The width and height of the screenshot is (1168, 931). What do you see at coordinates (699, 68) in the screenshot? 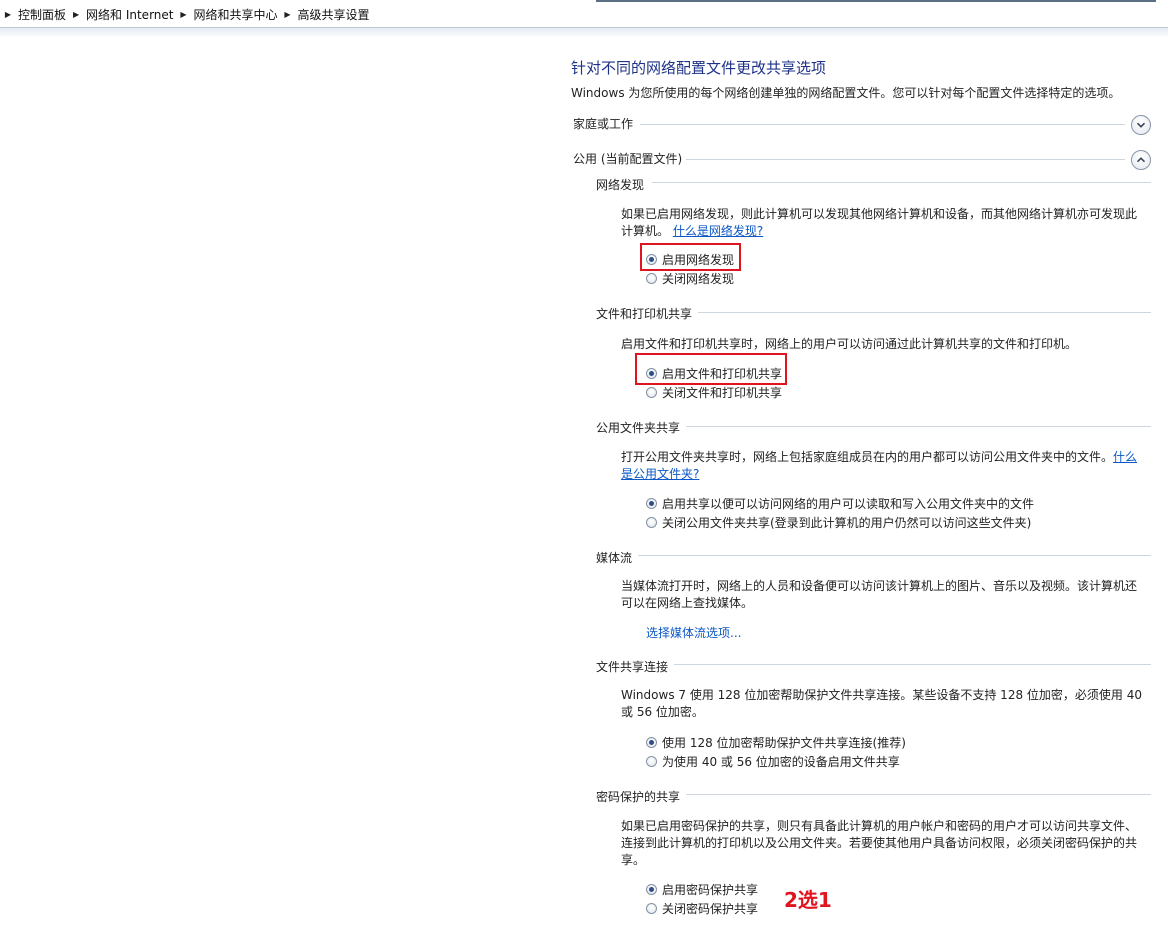
I see `page-title: 针对不同的网络配置文件更改共享选项` at bounding box center [699, 68].